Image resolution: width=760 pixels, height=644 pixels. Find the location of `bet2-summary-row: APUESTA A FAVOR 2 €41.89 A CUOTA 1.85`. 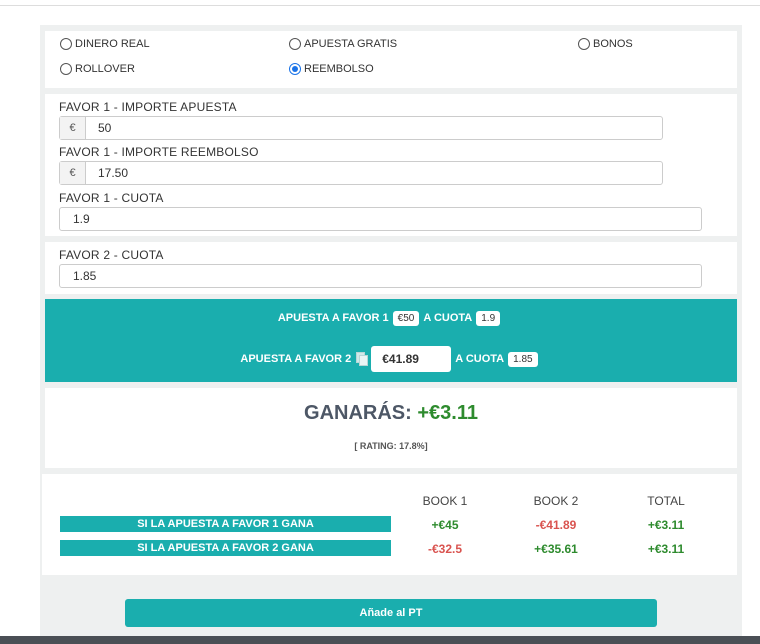

bet2-summary-row: APUESTA A FAVOR 2 €41.89 A CUOTA 1.85 is located at coordinates (391, 359).